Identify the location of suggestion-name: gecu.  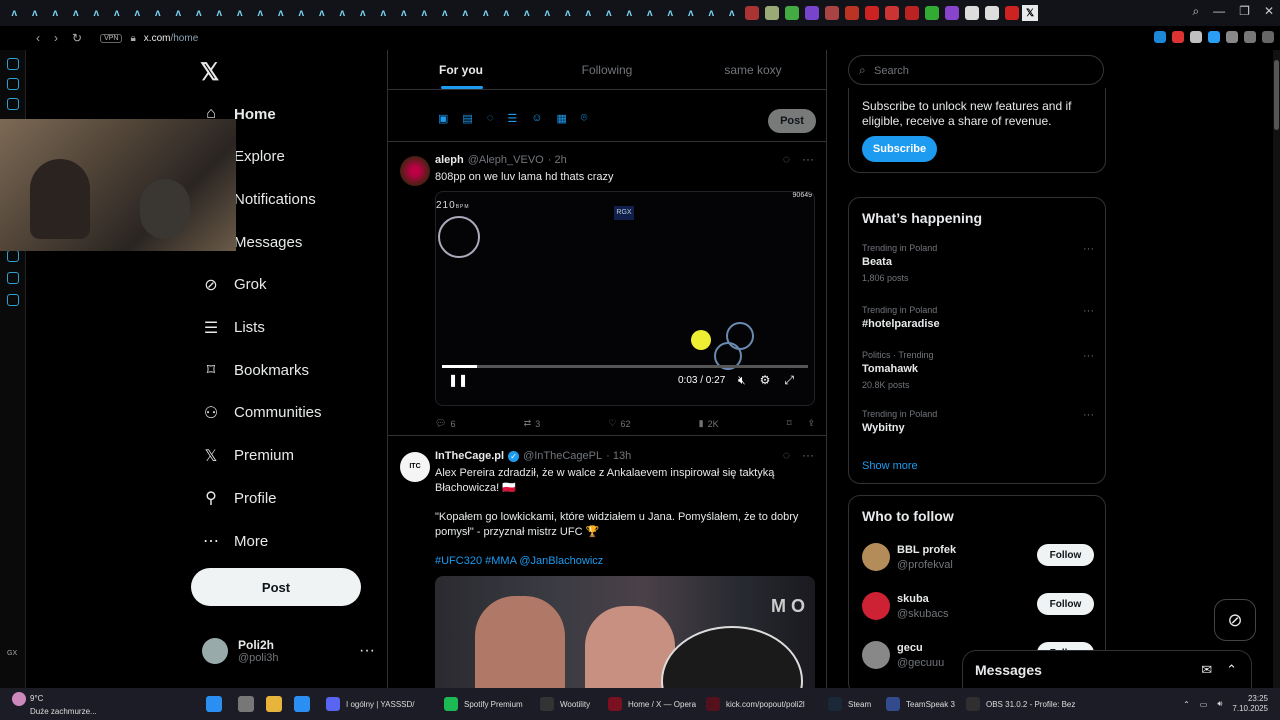
(910, 648).